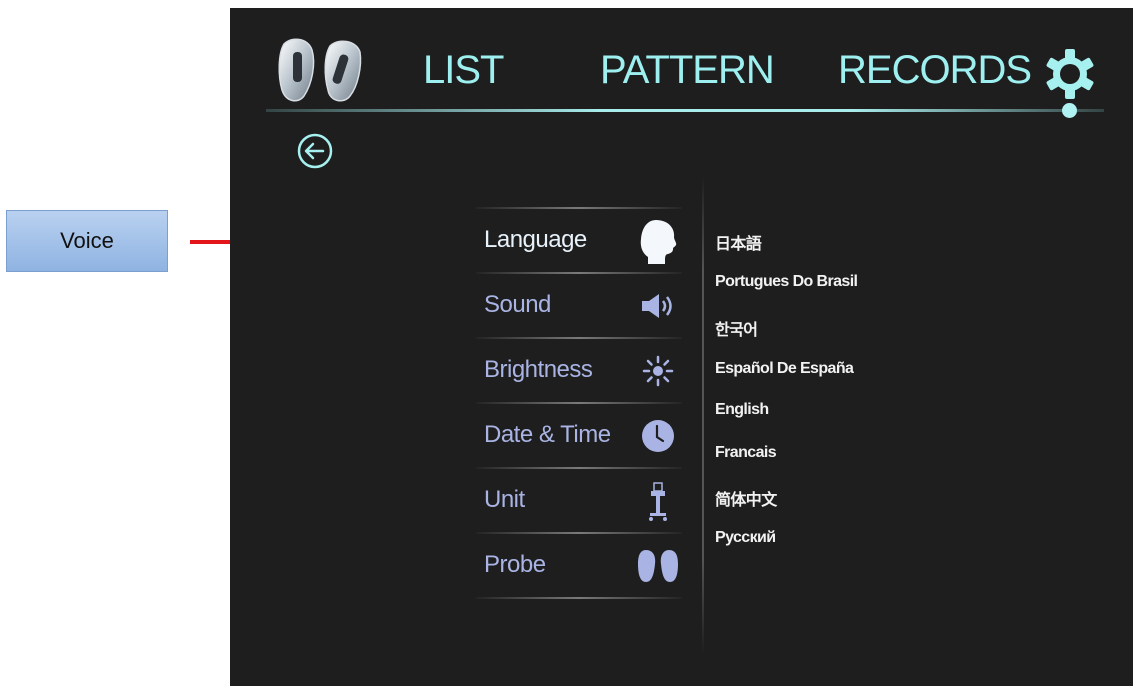  I want to click on tab-pattern: PATTERN, so click(687, 70).